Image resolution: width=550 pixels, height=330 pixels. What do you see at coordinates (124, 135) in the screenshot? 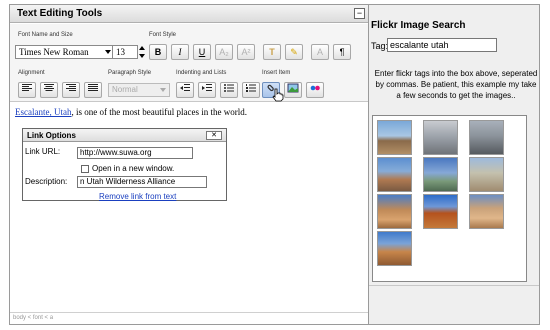
I see `dialog-titlebar: Link Options ✕` at bounding box center [124, 135].